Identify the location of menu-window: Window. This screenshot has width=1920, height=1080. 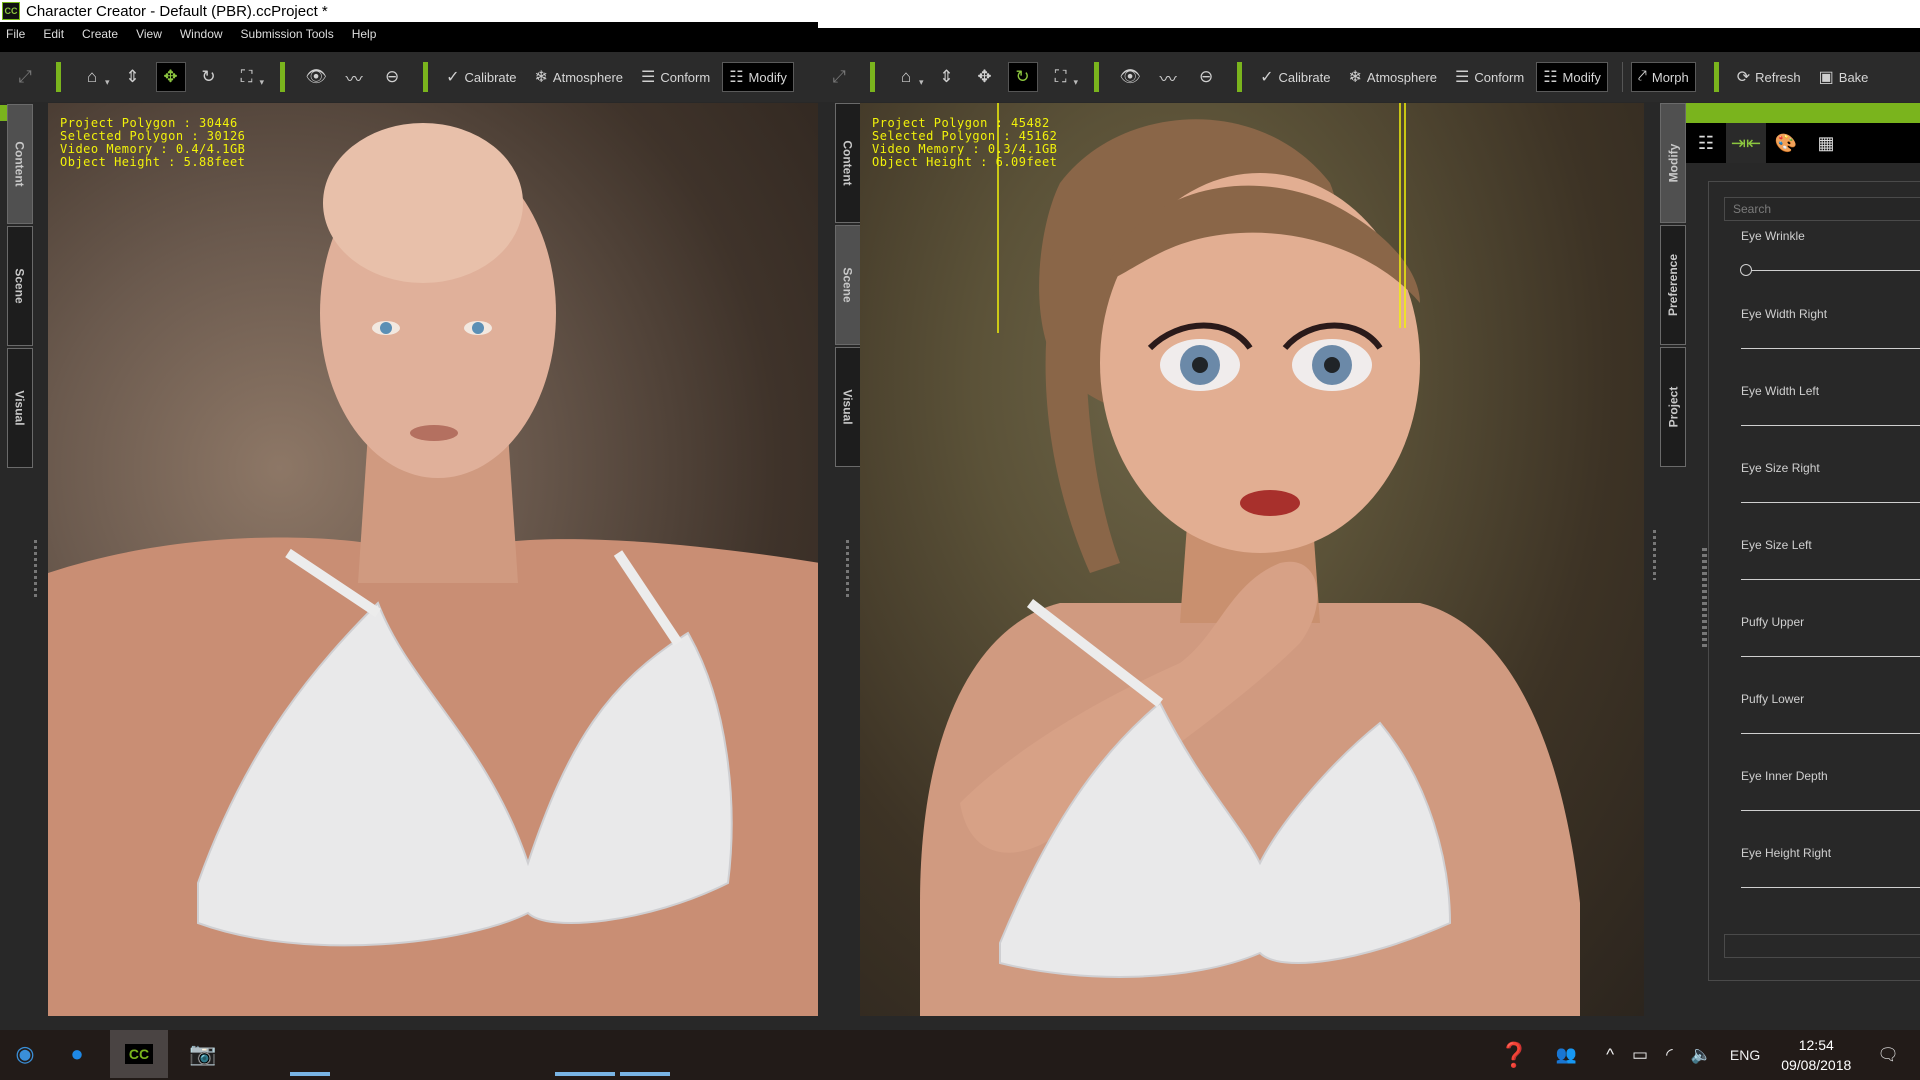
(201, 34).